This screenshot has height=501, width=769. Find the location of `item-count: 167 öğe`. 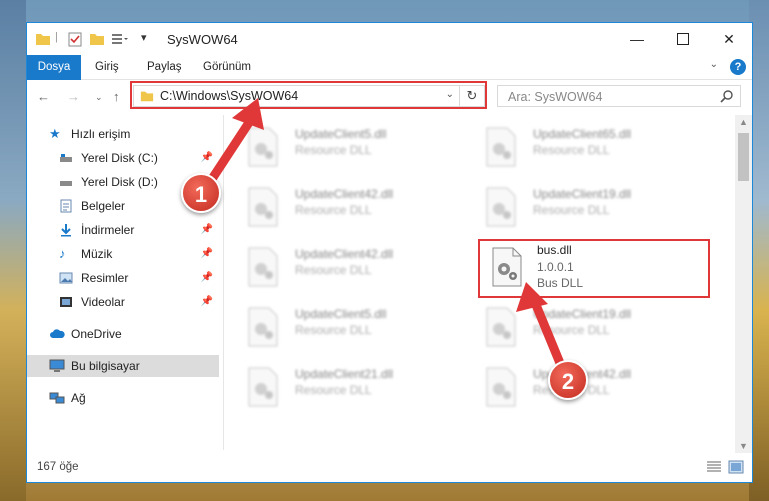

item-count: 167 öğe is located at coordinates (58, 467).